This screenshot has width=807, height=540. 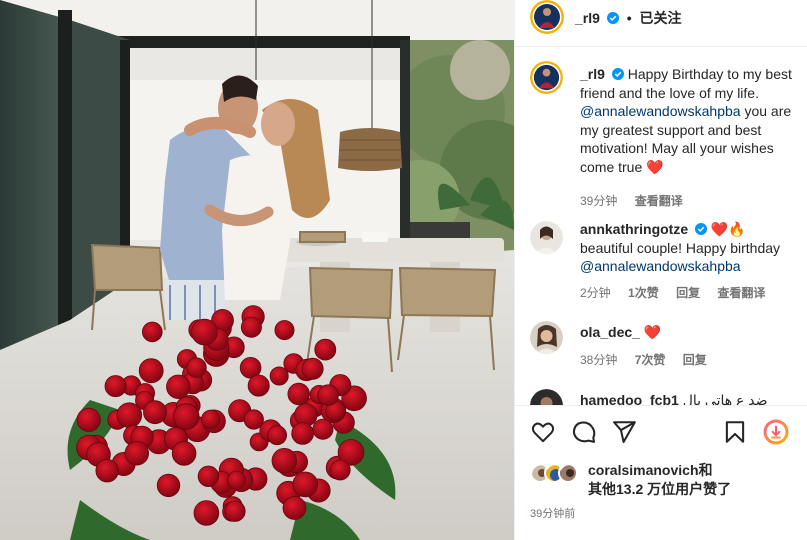 I want to click on share-icon, so click(x=624, y=432).